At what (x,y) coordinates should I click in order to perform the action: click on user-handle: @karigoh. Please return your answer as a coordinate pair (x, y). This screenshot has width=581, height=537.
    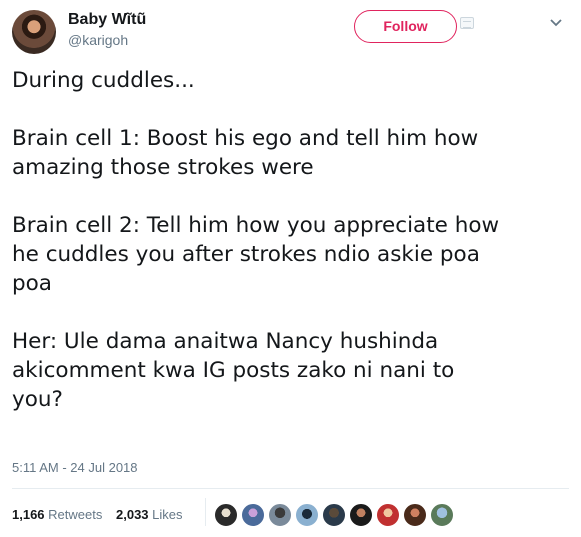
    Looking at the image, I should click on (98, 40).